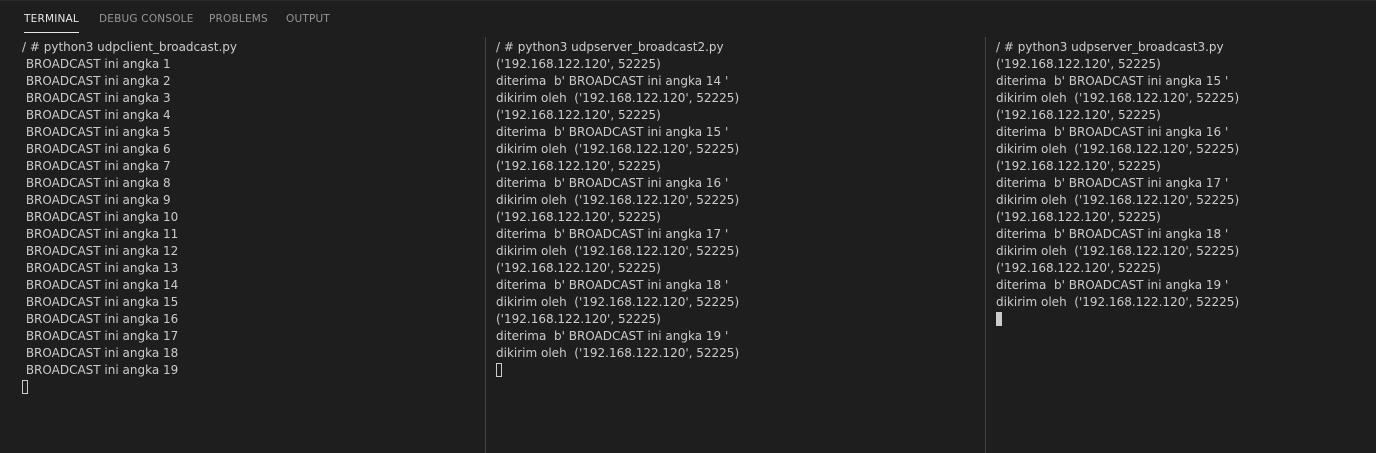 The image size is (1376, 453). Describe the element at coordinates (100, 251) in the screenshot. I see `output-line: BROADCAST ini angka 12` at that location.